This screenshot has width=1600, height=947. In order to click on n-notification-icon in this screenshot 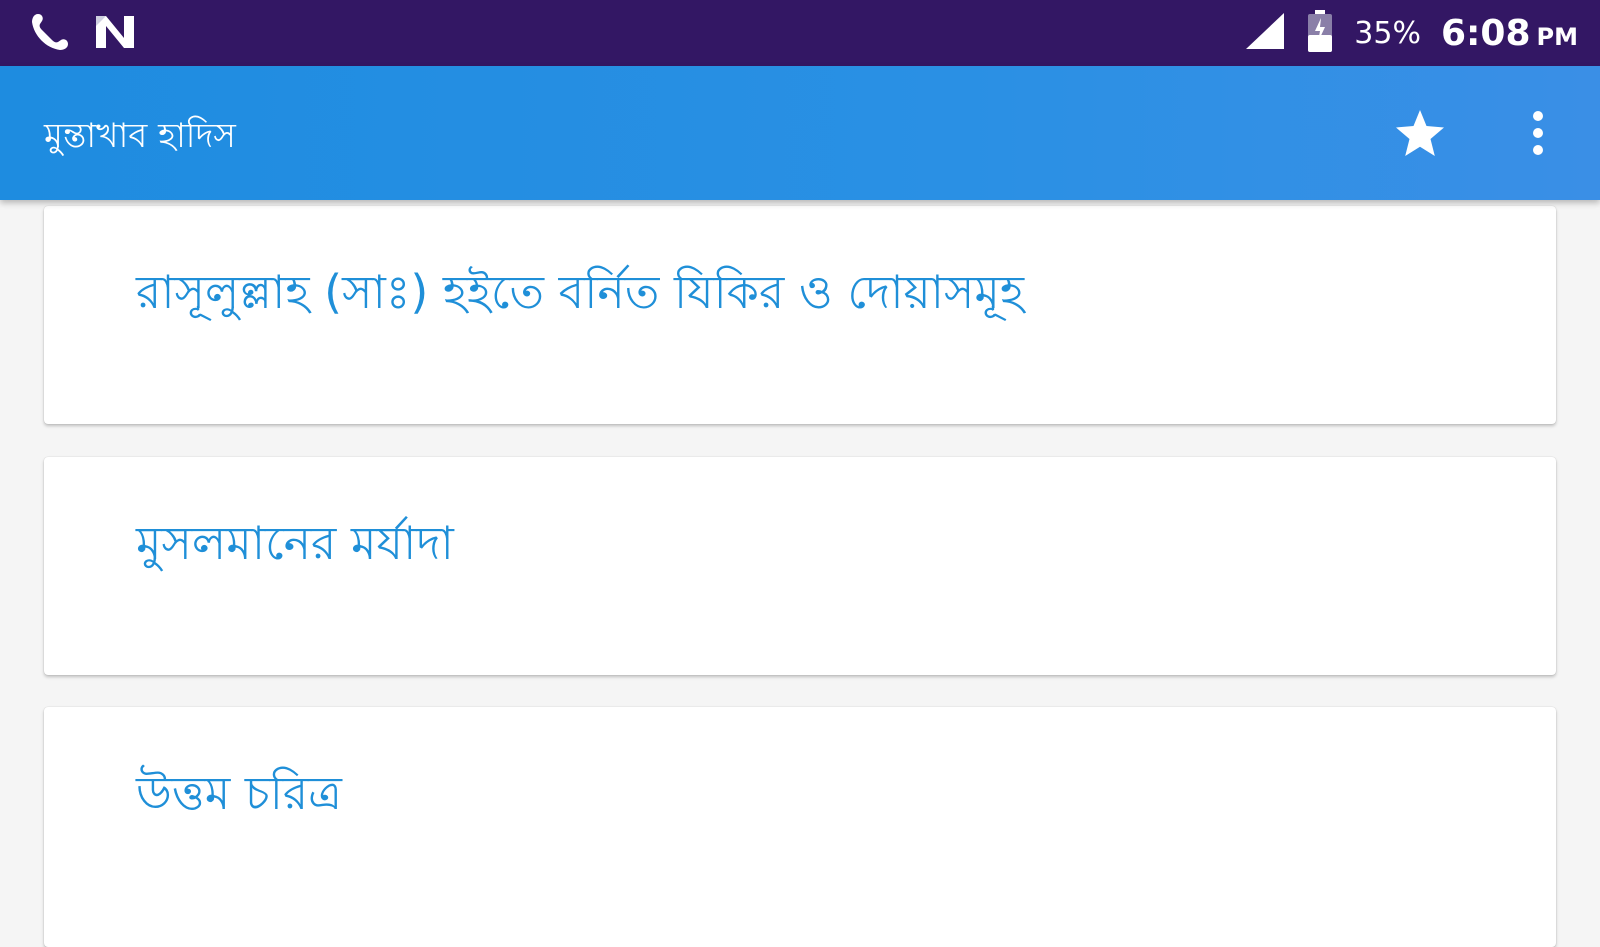, I will do `click(115, 34)`.